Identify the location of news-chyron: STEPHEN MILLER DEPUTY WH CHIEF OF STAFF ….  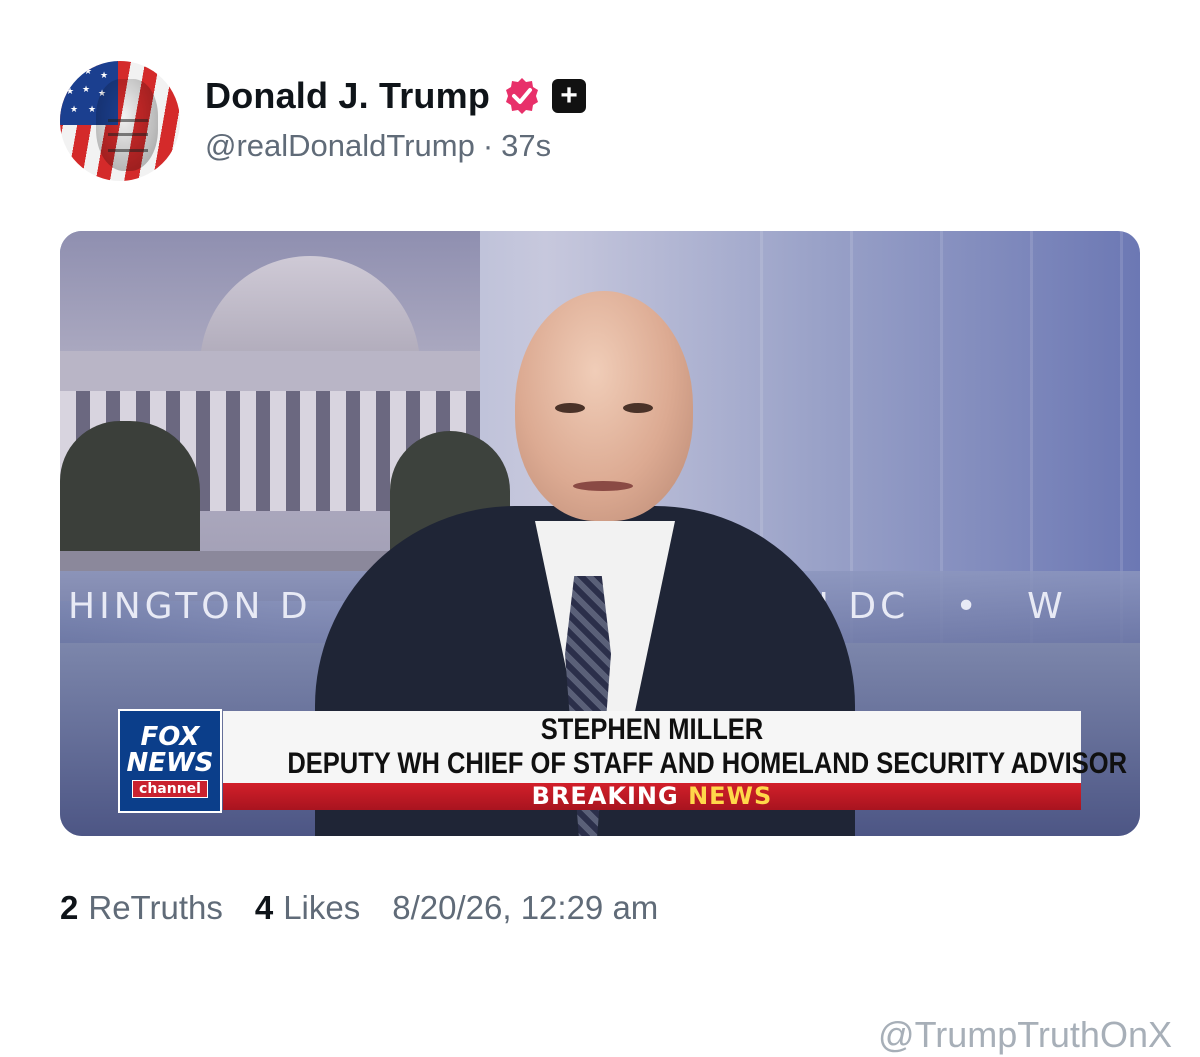
(675, 760).